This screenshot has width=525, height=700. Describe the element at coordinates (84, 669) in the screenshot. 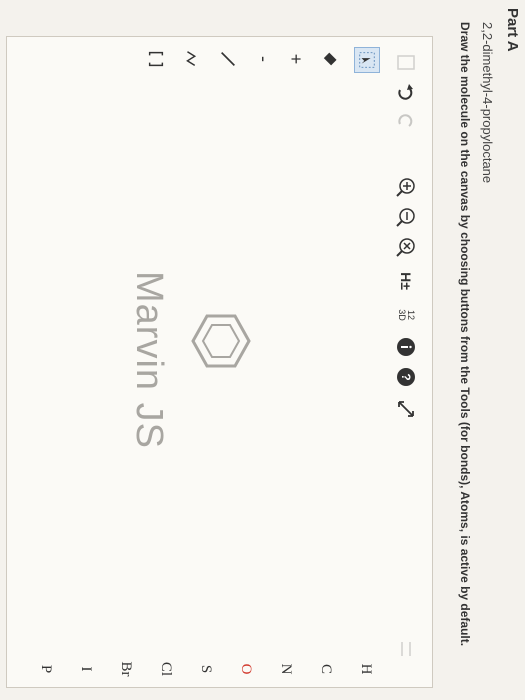

I see `atom-i-button: I` at that location.